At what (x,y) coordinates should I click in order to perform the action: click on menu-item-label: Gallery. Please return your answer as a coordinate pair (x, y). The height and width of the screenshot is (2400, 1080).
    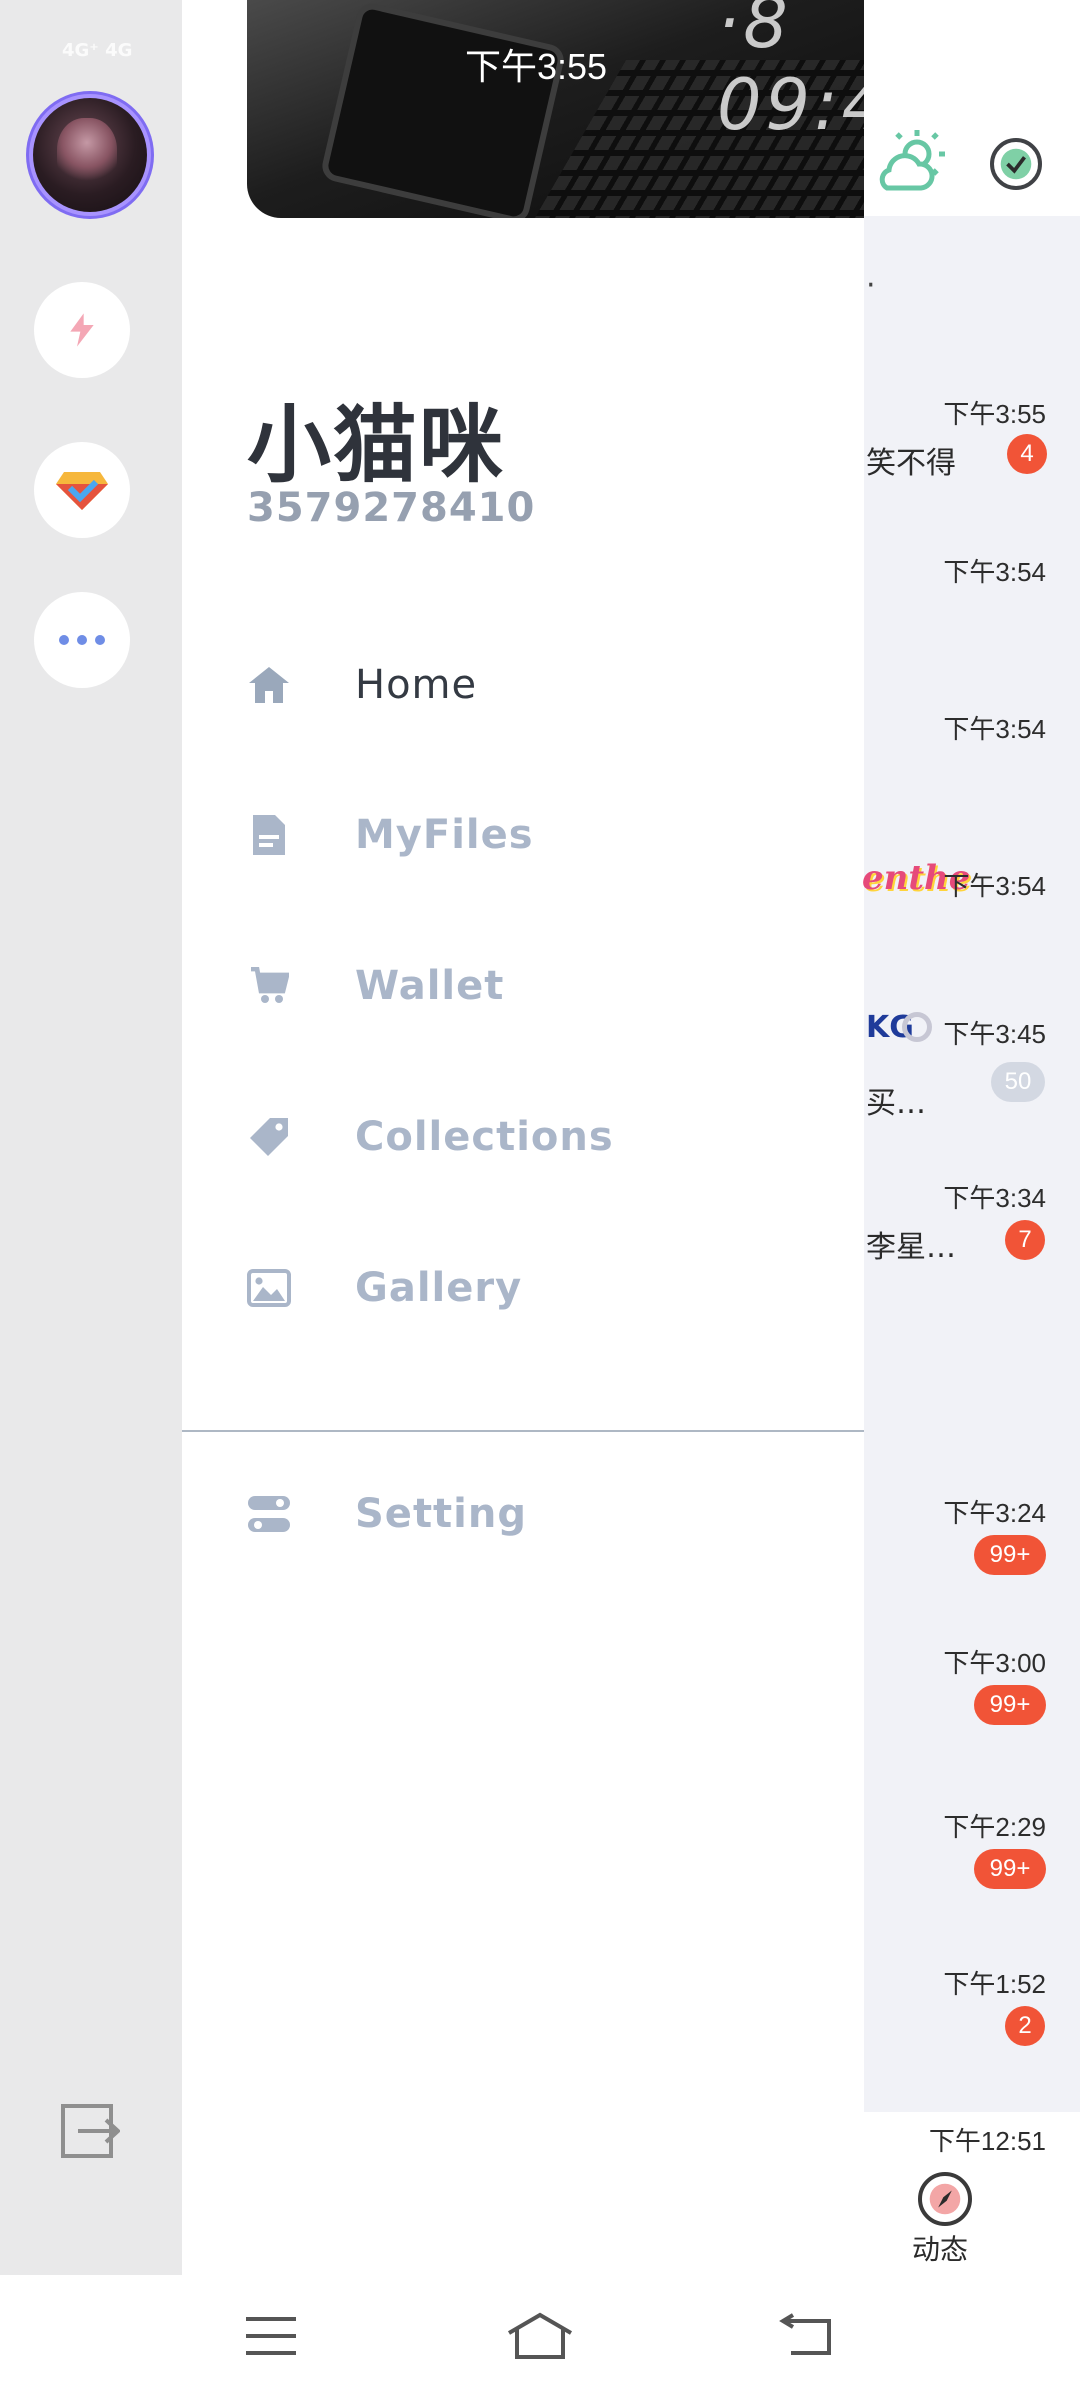
    Looking at the image, I should click on (439, 1288).